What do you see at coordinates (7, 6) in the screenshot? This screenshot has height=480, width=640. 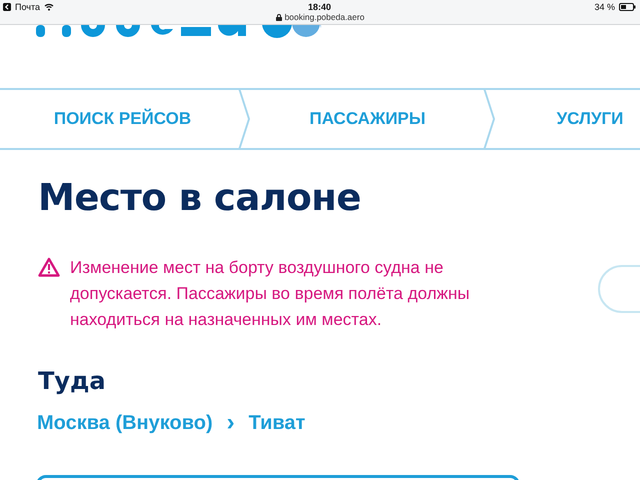 I see `back-icon` at bounding box center [7, 6].